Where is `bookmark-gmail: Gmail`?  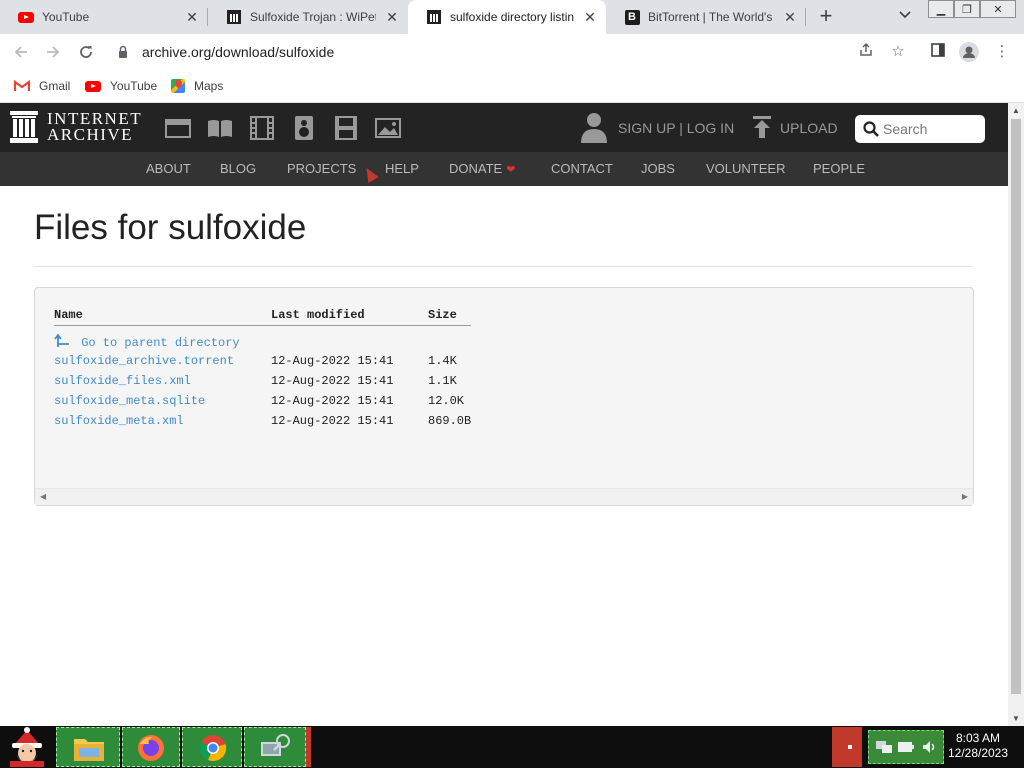 bookmark-gmail: Gmail is located at coordinates (42, 86).